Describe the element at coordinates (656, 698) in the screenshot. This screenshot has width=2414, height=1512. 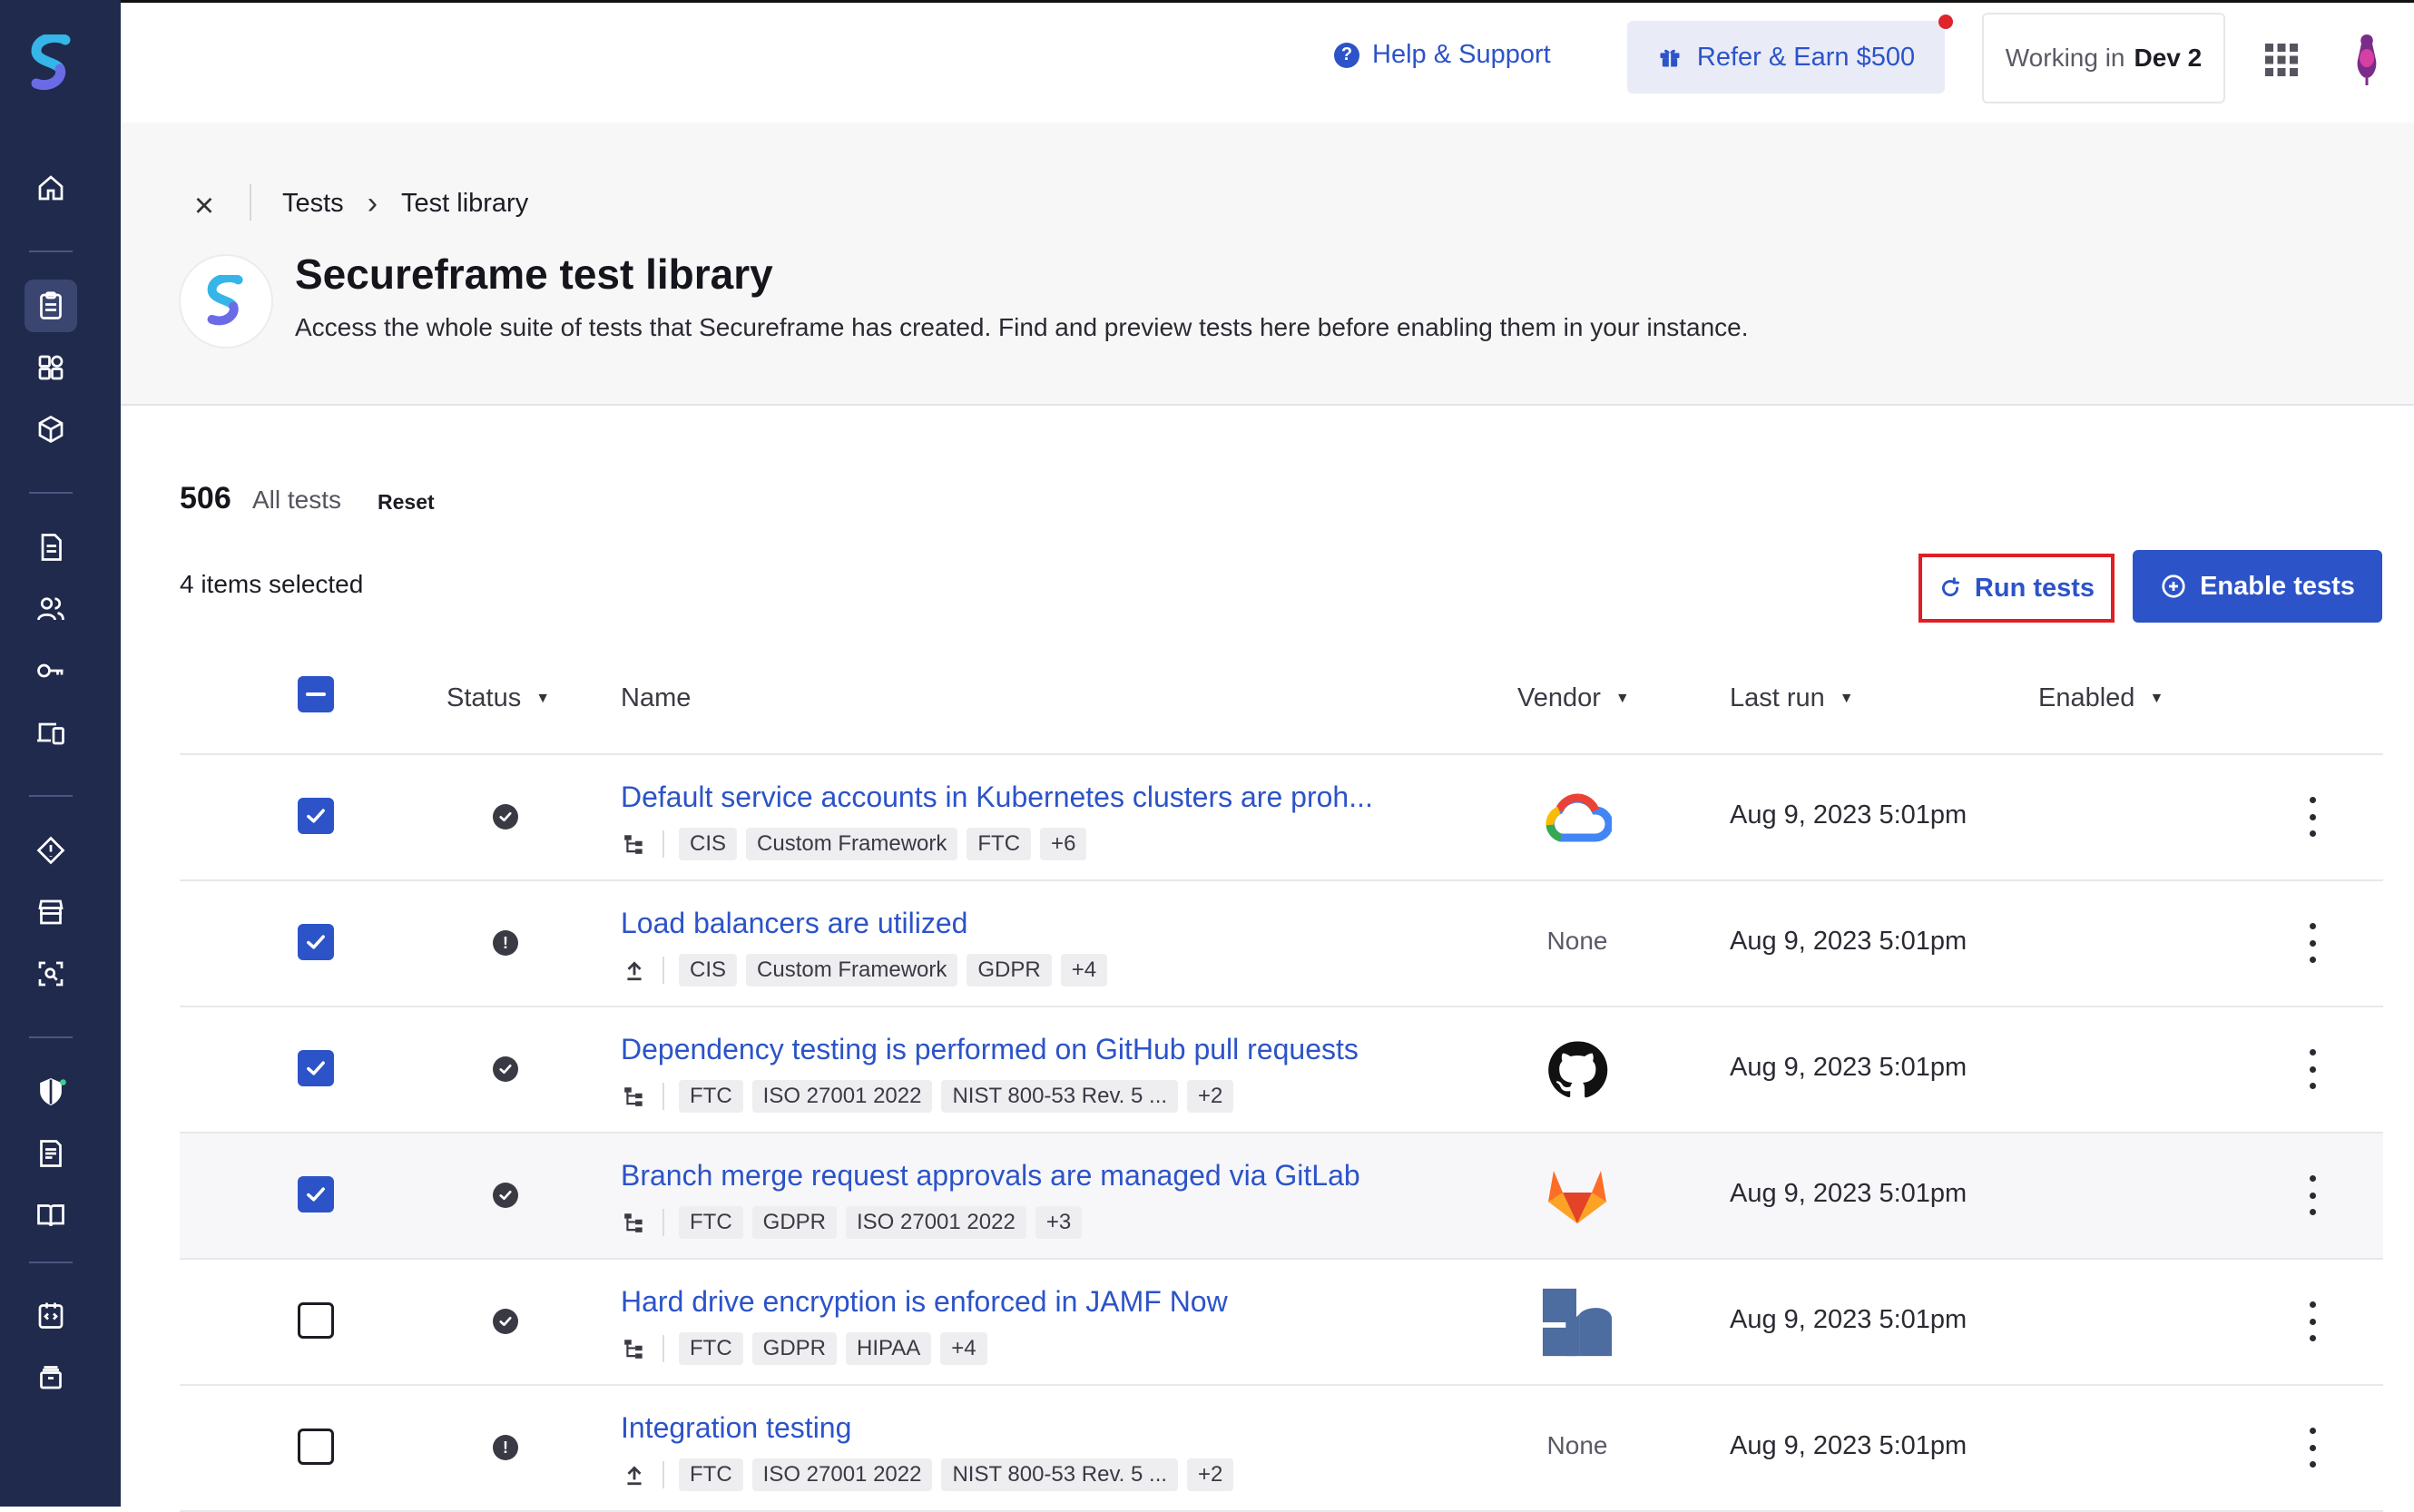
I see `column-name: Name` at that location.